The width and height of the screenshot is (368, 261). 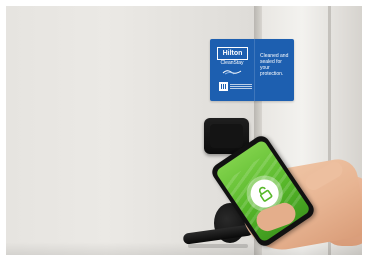 I want to click on sign-message: Cleaned and sealed for your protection., so click(x=274, y=65).